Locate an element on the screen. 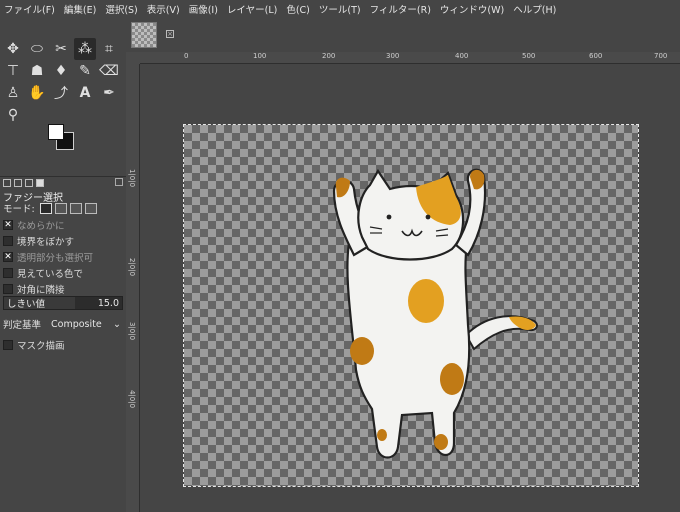 Image resolution: width=680 pixels, height=512 pixels. menu-tools: ツール(T) is located at coordinates (340, 9).